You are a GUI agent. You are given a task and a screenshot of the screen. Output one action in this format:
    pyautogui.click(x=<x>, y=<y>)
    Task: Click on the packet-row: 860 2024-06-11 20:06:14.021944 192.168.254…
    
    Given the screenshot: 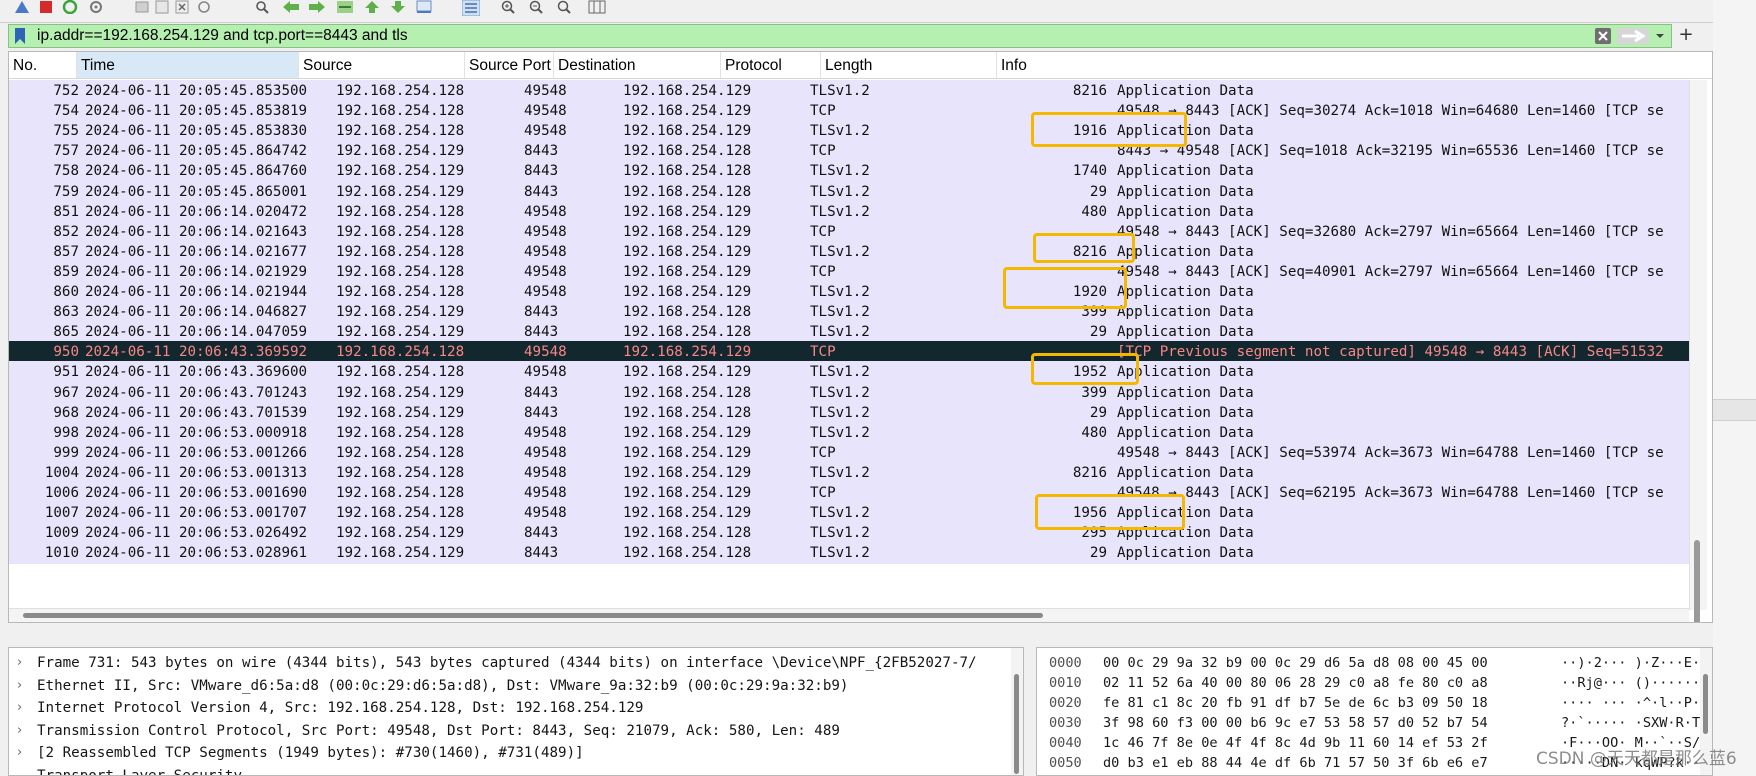 What is the action you would take?
    pyautogui.click(x=849, y=292)
    